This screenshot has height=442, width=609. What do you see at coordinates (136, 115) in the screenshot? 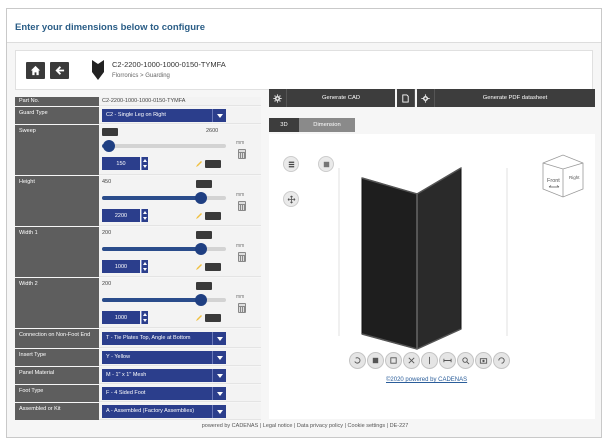
I see `guard-type-value: C2 - Single Leg on Right` at bounding box center [136, 115].